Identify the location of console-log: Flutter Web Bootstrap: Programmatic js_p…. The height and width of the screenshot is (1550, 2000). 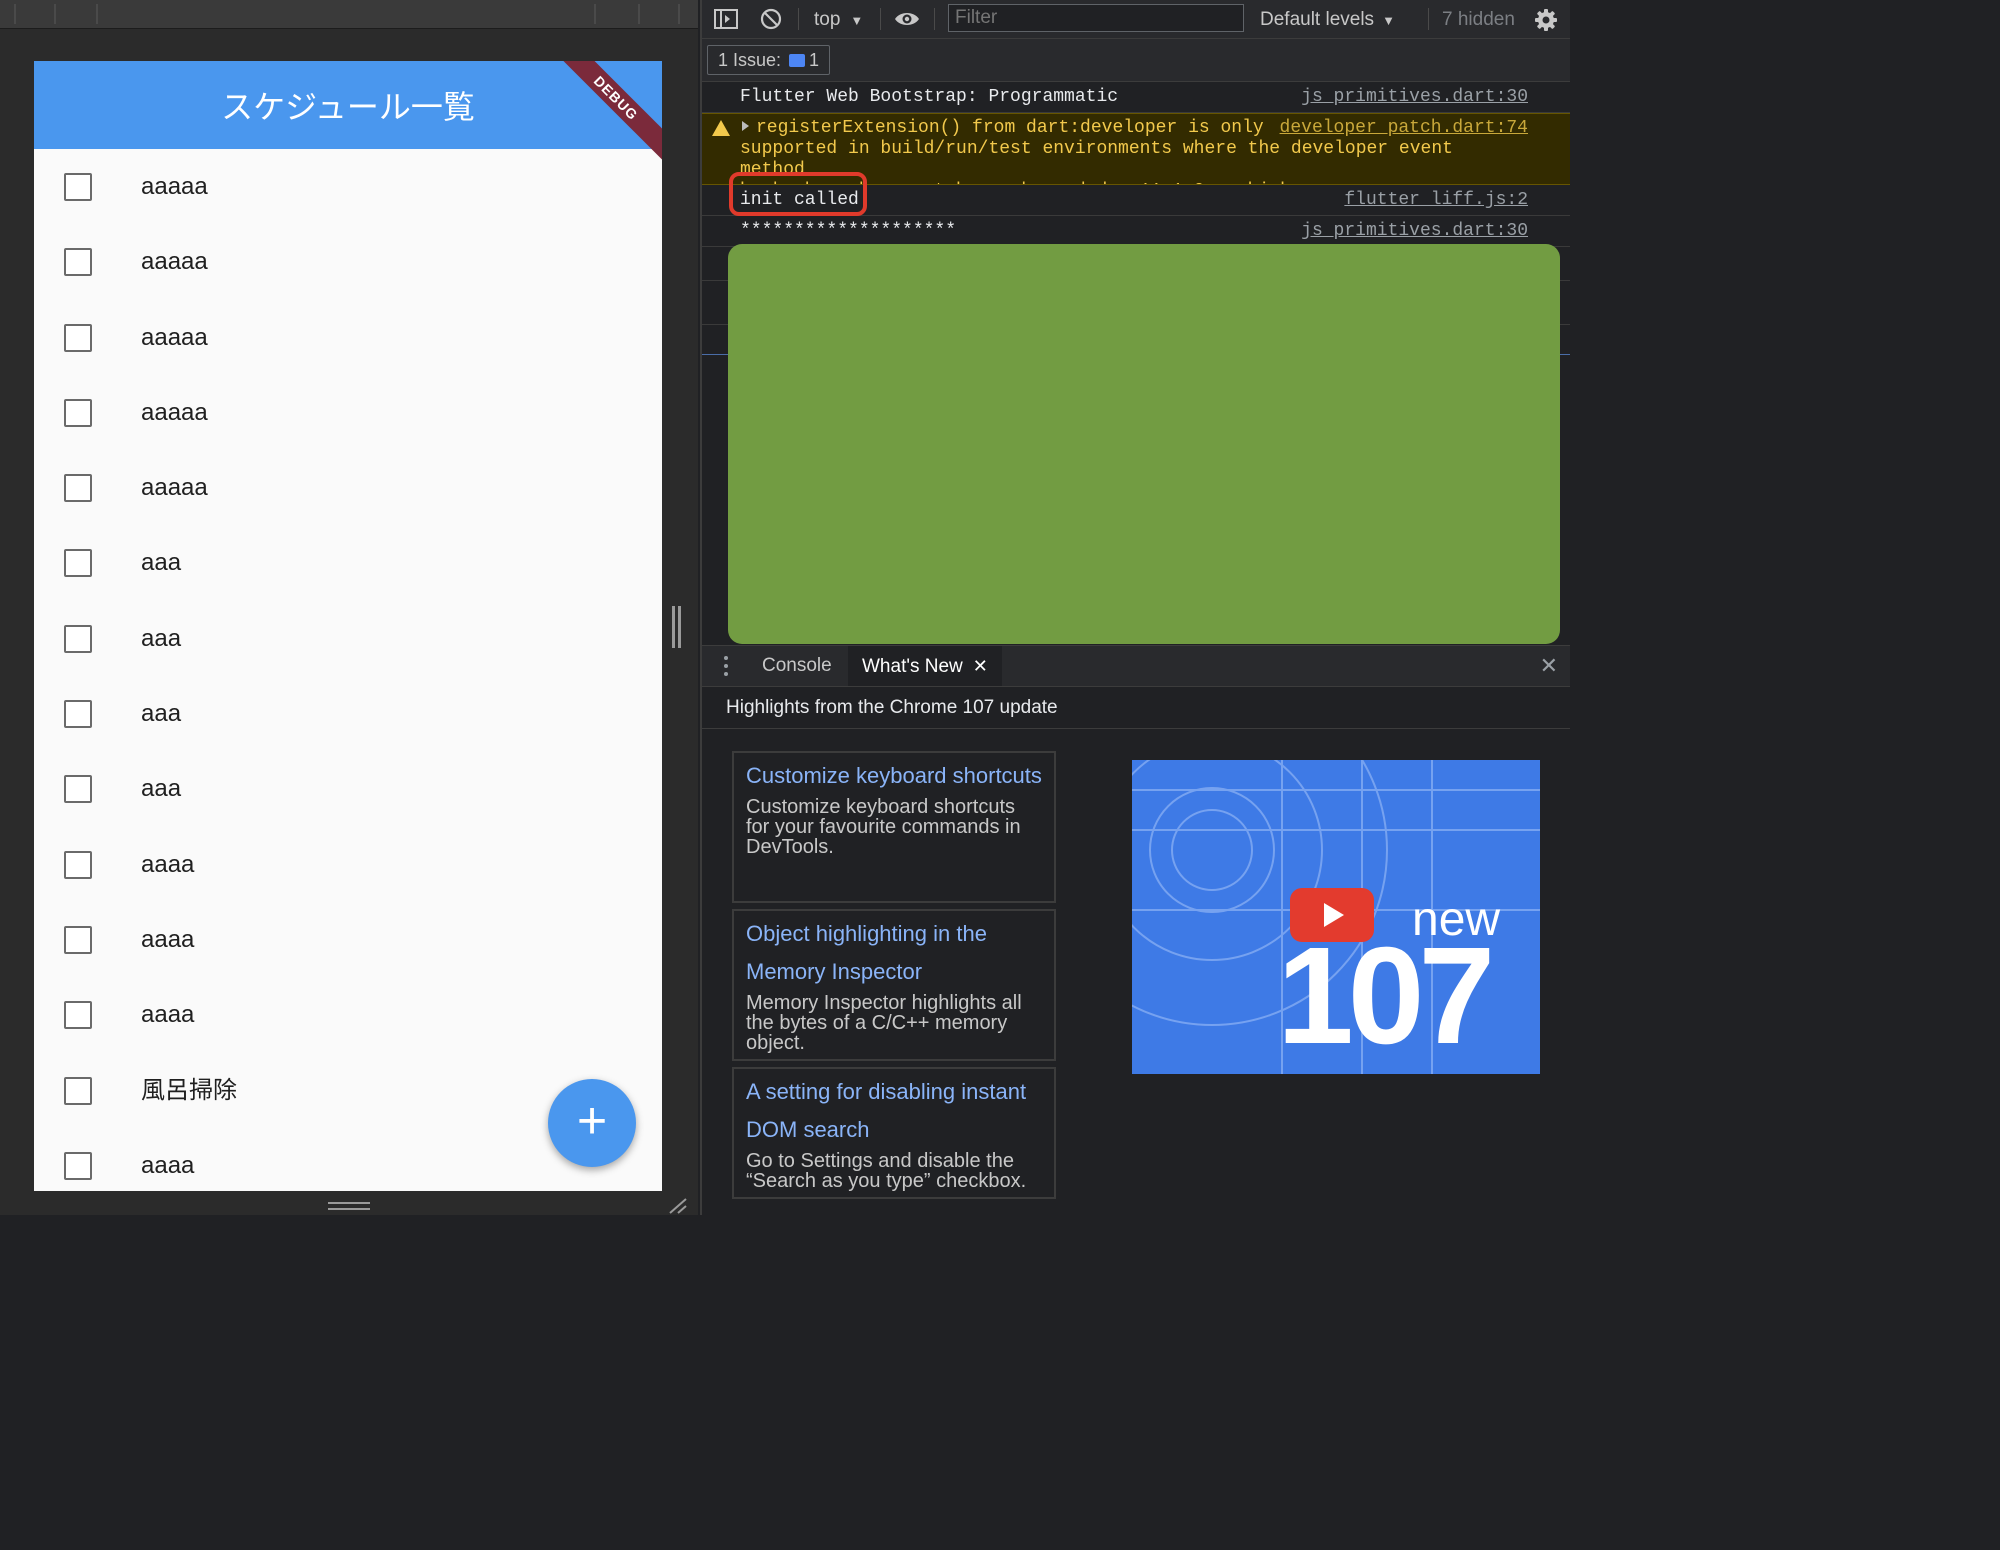
(1136, 164).